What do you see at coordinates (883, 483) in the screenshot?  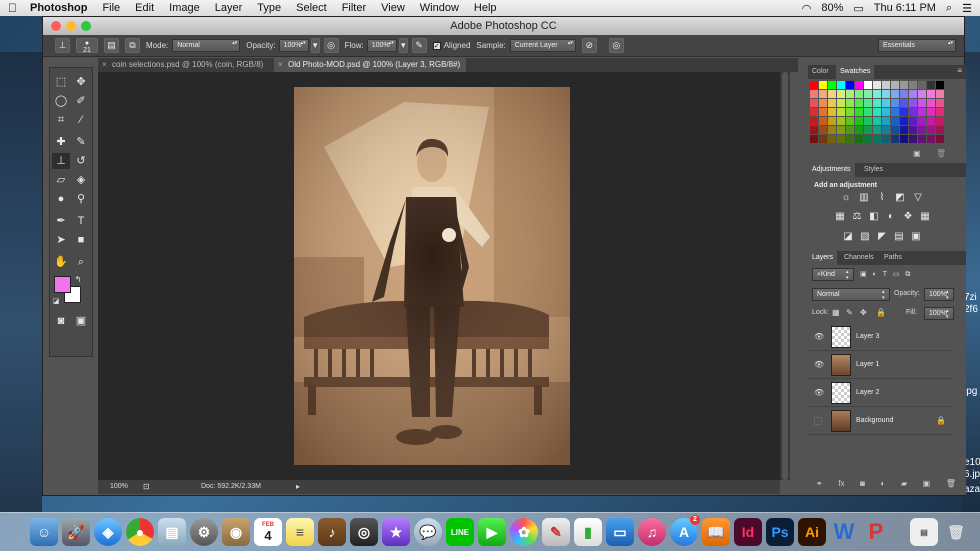 I see `new-adjustment-layer-icon: ◐` at bounding box center [883, 483].